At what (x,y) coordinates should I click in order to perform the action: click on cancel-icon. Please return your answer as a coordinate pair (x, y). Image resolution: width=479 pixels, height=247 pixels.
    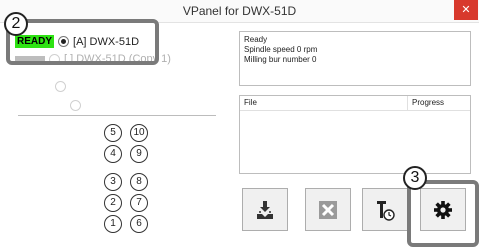
    Looking at the image, I should click on (328, 209).